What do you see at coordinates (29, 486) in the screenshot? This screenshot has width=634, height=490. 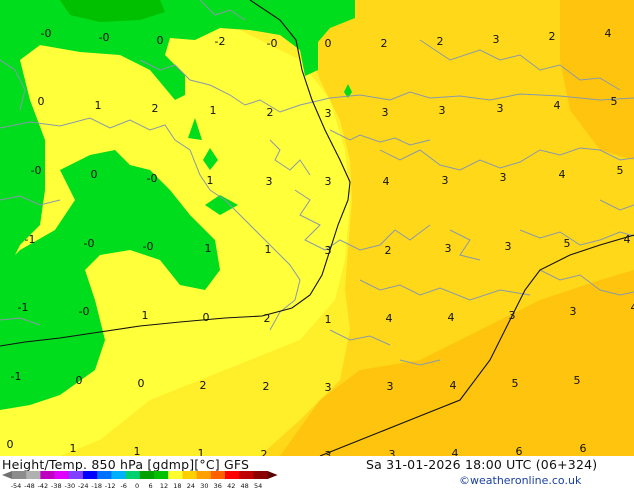 I see `colorbar-tick-label: -48` at bounding box center [29, 486].